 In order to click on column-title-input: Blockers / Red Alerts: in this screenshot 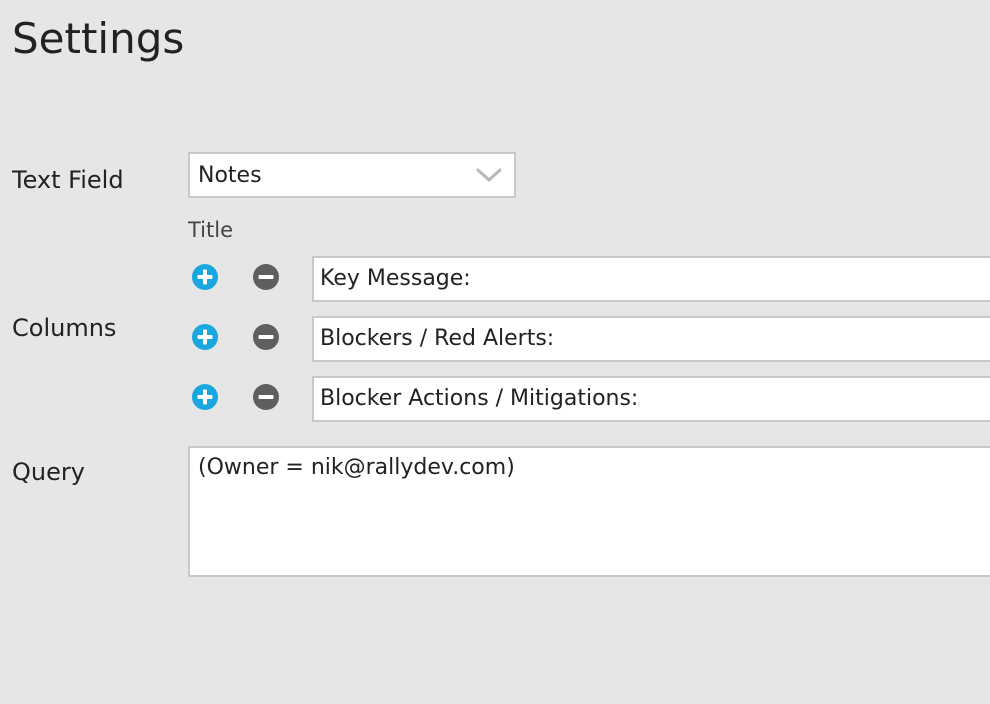, I will do `click(651, 339)`.